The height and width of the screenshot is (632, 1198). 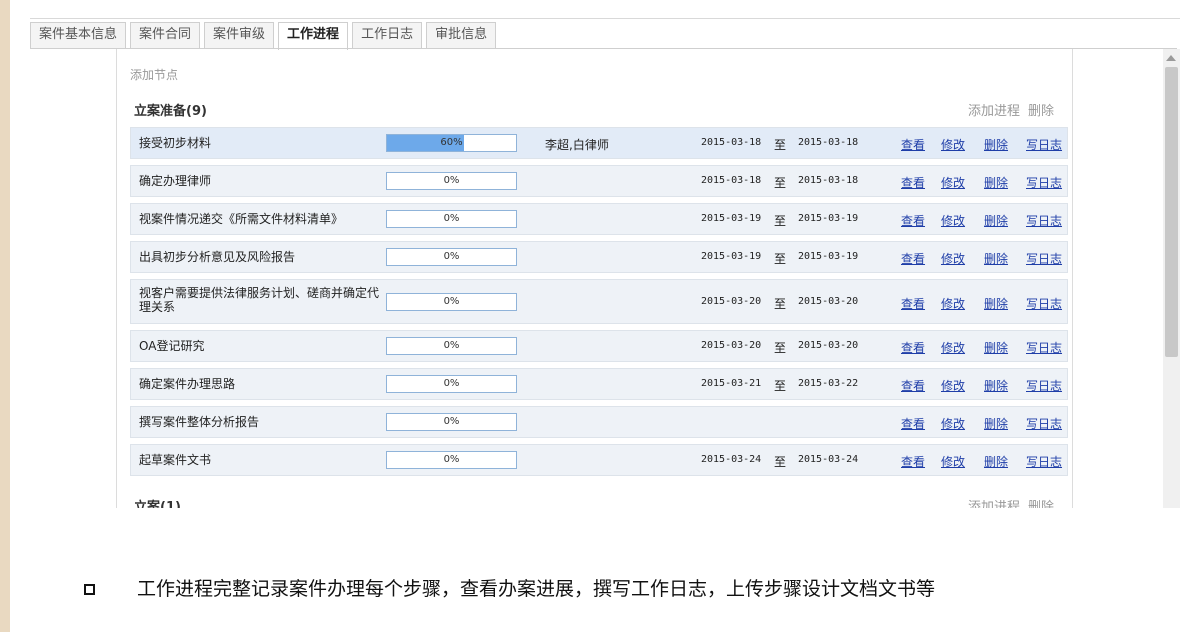 I want to click on tab-work-progress: 工作进程, so click(x=313, y=36).